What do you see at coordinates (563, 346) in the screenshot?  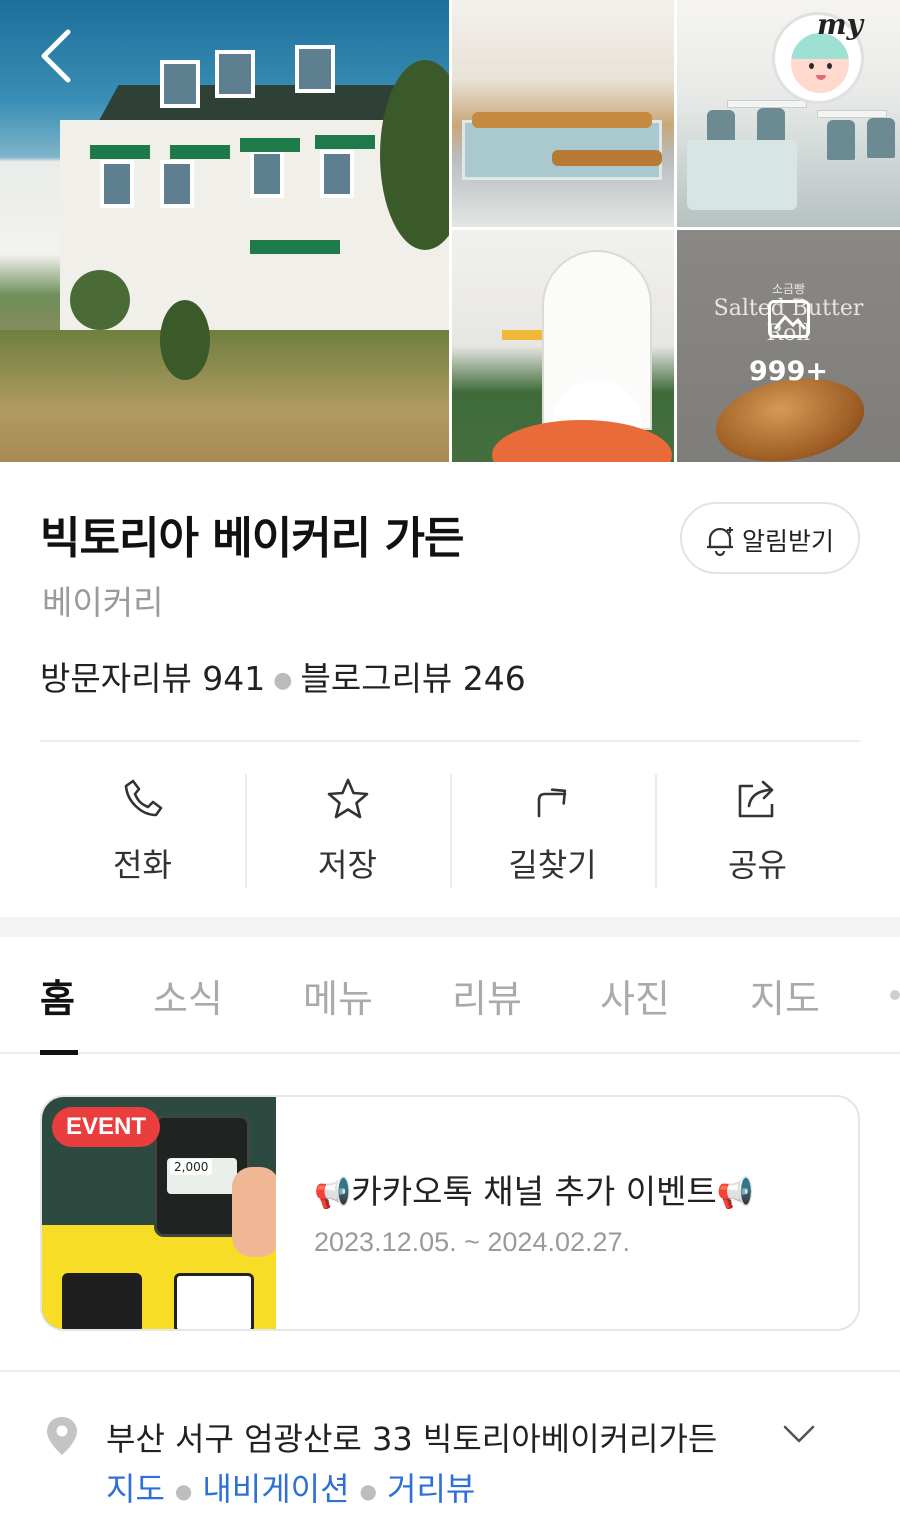 I see `photo-interior-arch` at bounding box center [563, 346].